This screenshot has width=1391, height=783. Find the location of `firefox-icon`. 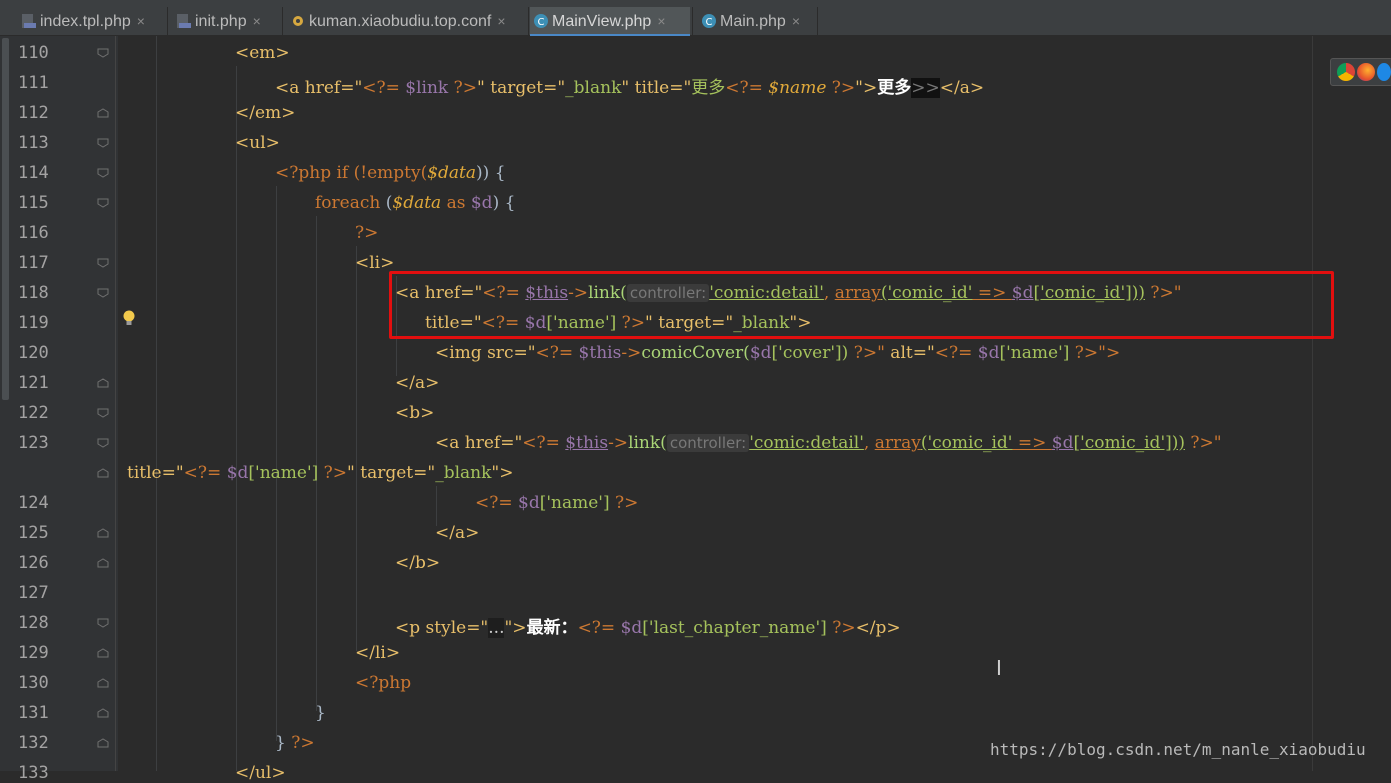

firefox-icon is located at coordinates (1366, 72).